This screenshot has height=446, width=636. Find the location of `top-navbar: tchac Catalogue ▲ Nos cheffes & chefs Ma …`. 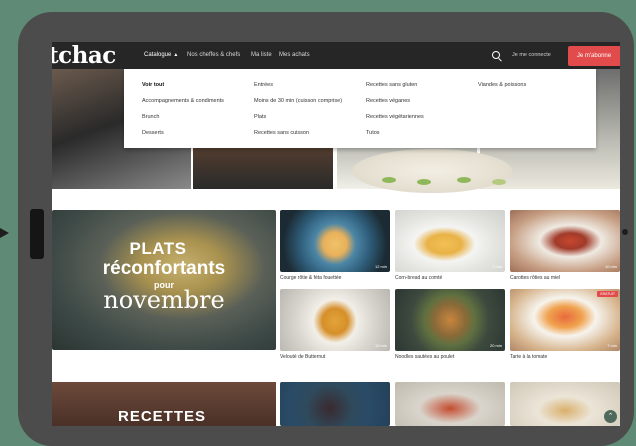

top-navbar: tchac Catalogue ▲ Nos cheffes & chefs Ma … is located at coordinates (336, 55).